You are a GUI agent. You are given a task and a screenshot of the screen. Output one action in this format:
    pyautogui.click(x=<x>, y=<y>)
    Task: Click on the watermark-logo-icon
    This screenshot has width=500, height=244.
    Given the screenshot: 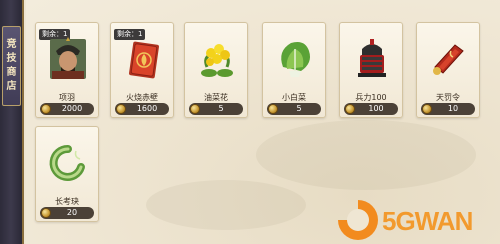 What is the action you would take?
    pyautogui.click(x=358, y=220)
    